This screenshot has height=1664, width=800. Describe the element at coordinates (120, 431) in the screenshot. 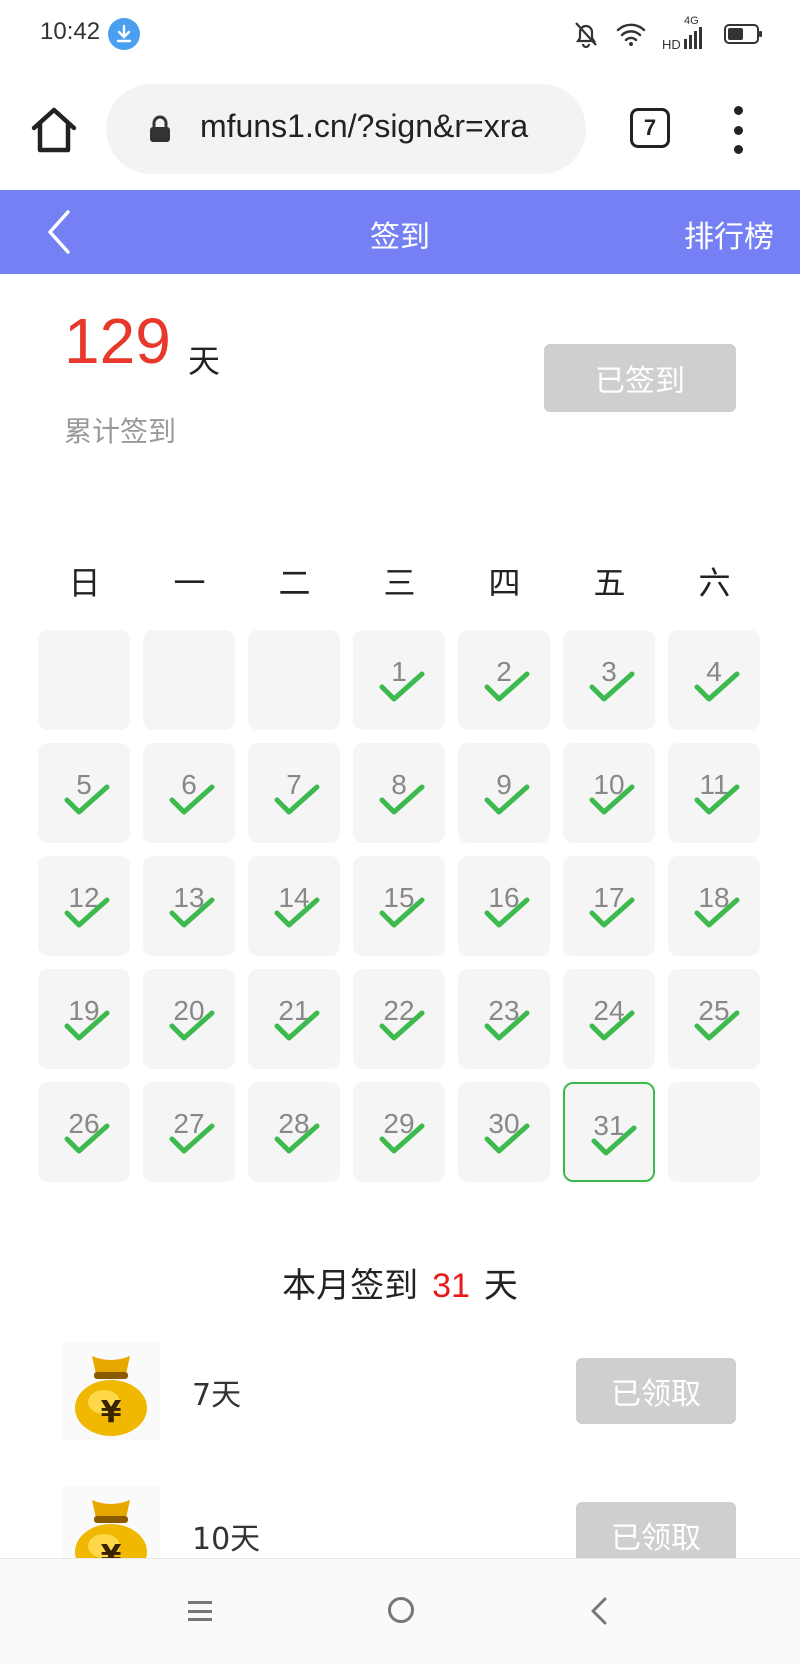

I see `total-days-label: 累计签到` at that location.